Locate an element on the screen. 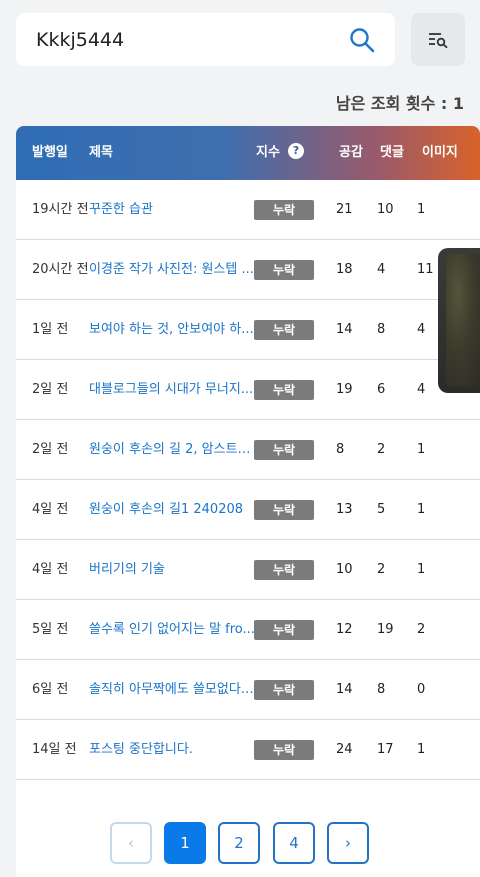  post-date: 5일 전 is located at coordinates (50, 629).